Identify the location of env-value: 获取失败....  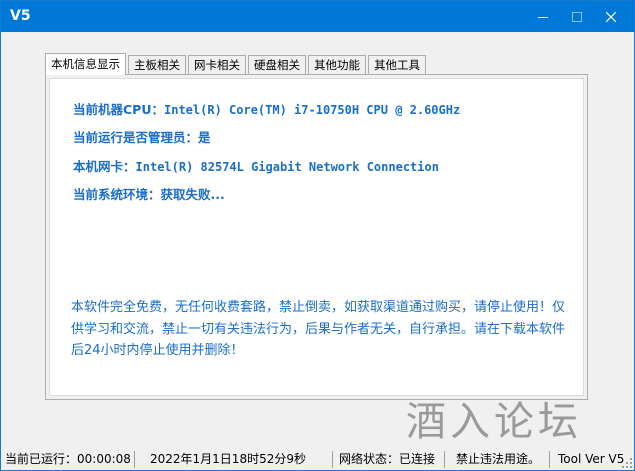
(192, 194).